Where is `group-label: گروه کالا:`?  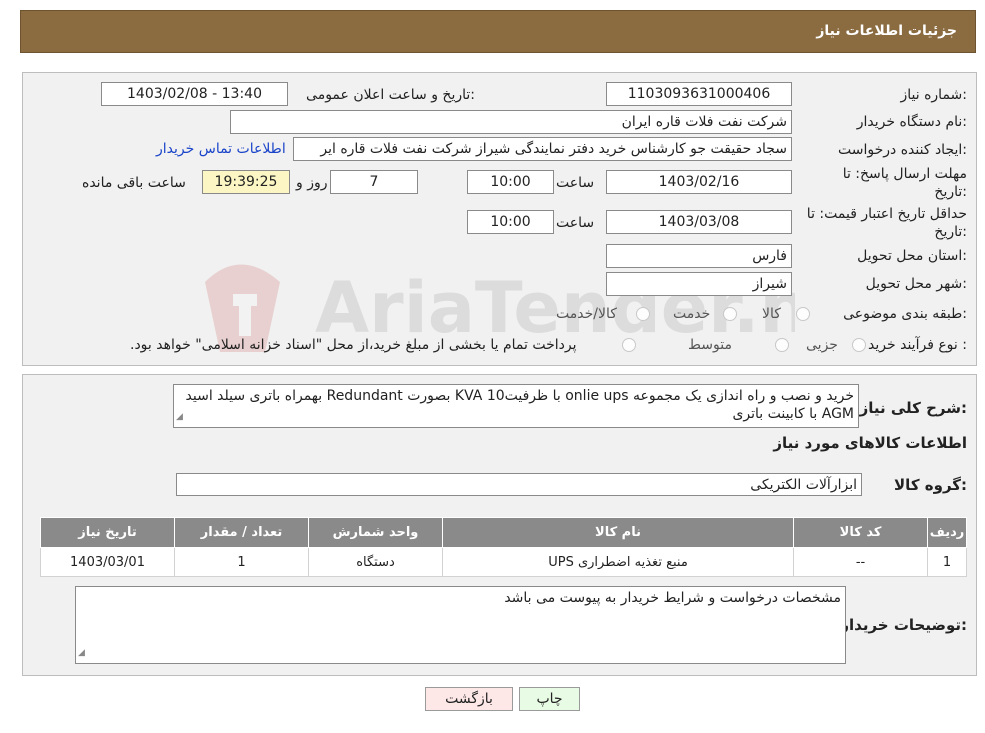 group-label: گروه کالا: is located at coordinates (930, 485).